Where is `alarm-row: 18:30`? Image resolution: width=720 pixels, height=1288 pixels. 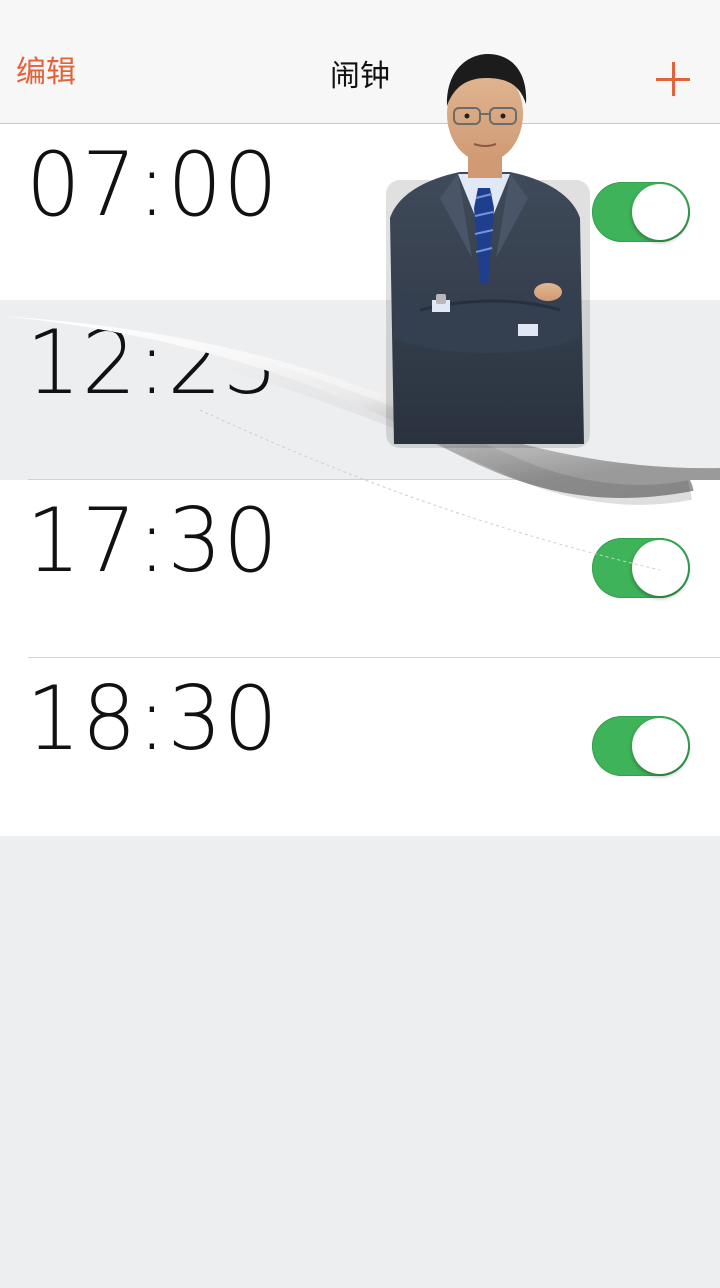 alarm-row: 18:30 is located at coordinates (360, 747).